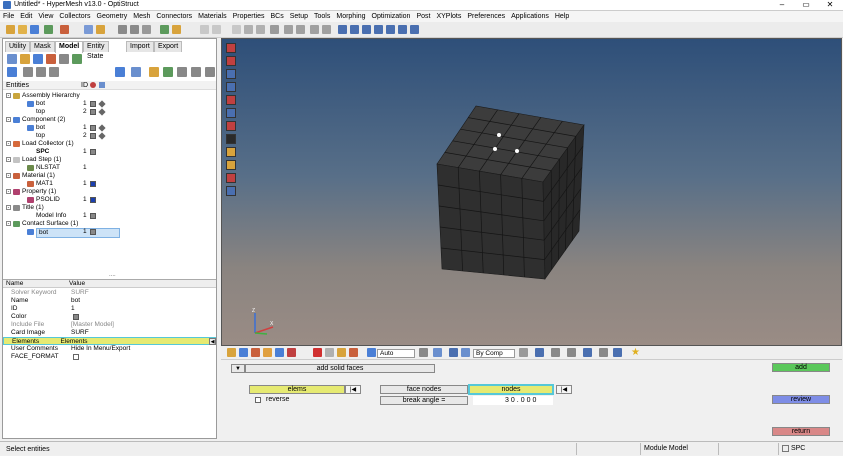  Describe the element at coordinates (322, 16) in the screenshot. I see `menu-tools: Tools` at that location.